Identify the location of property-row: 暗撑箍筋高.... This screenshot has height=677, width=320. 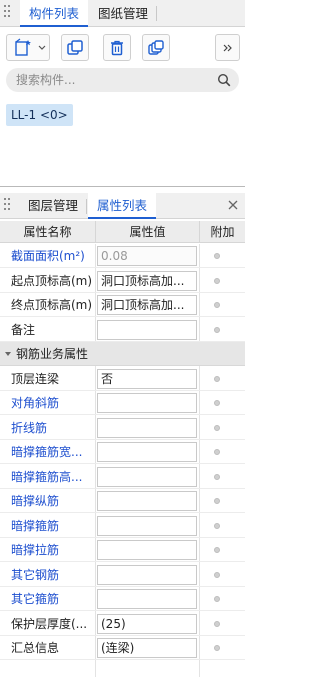
(122, 477).